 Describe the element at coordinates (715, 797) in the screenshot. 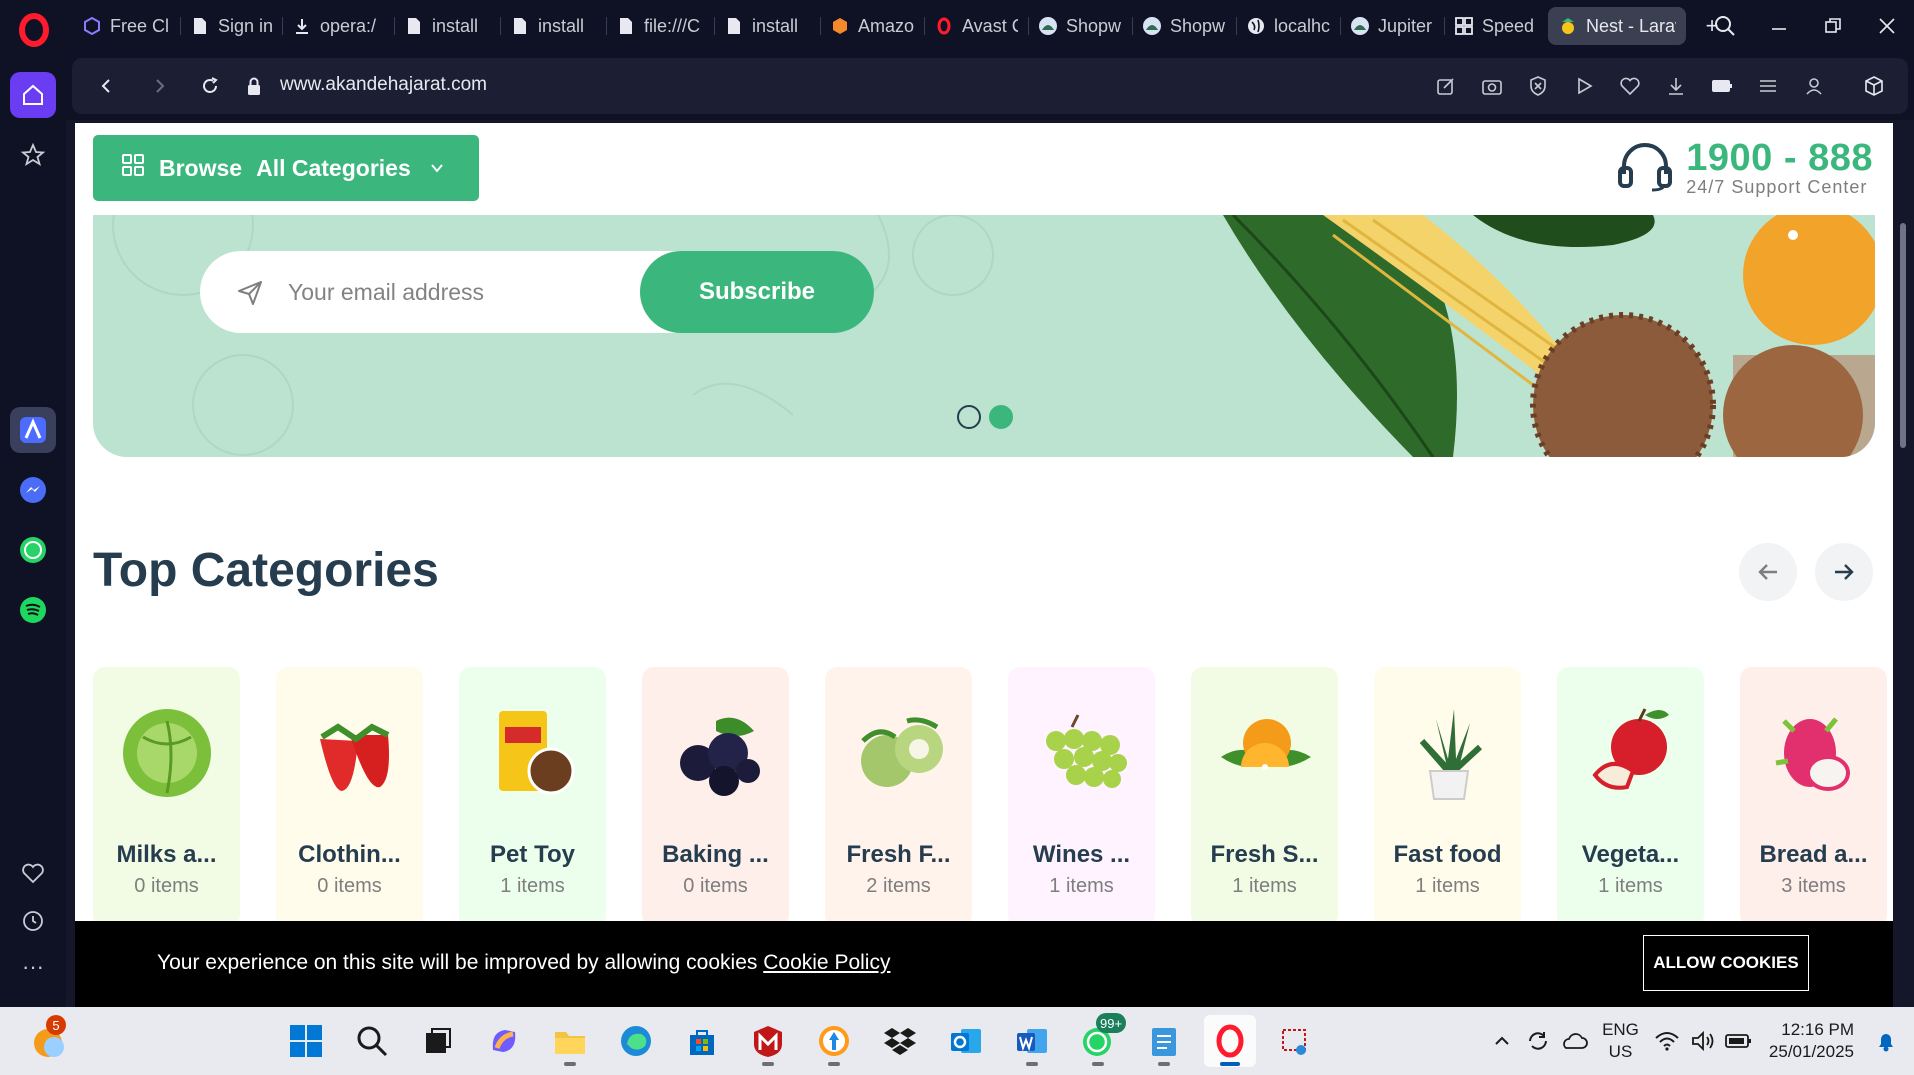

I see `category-card: Baking ... 0 items` at that location.